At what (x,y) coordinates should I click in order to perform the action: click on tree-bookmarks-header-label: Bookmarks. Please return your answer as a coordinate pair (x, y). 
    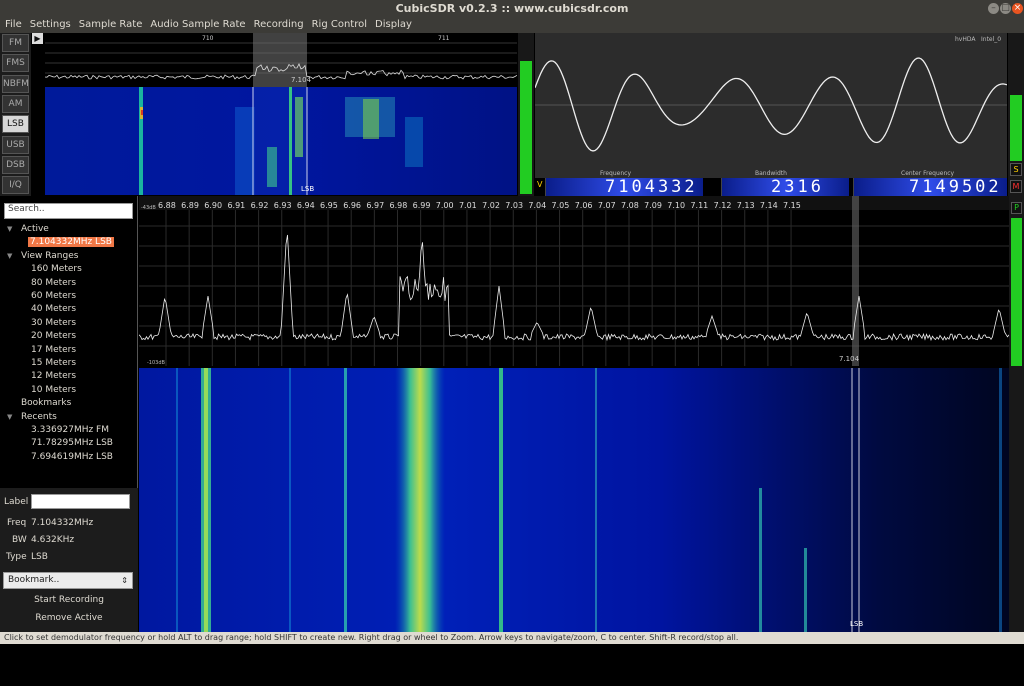
    Looking at the image, I should click on (46, 403).